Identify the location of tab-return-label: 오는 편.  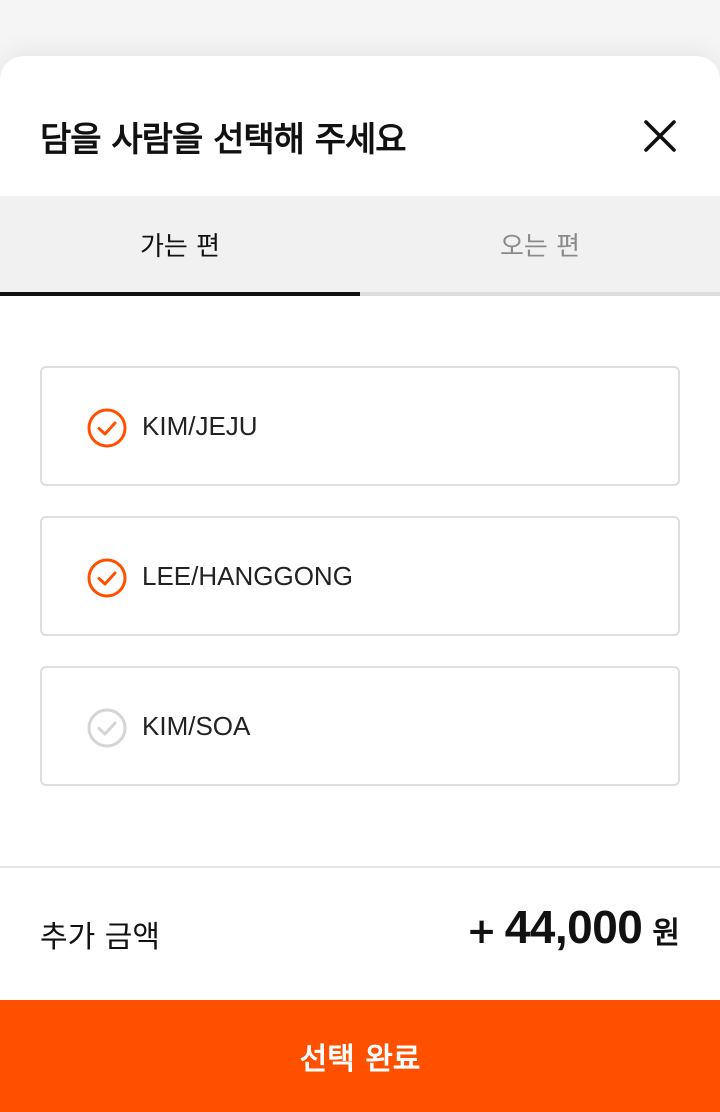
(540, 246).